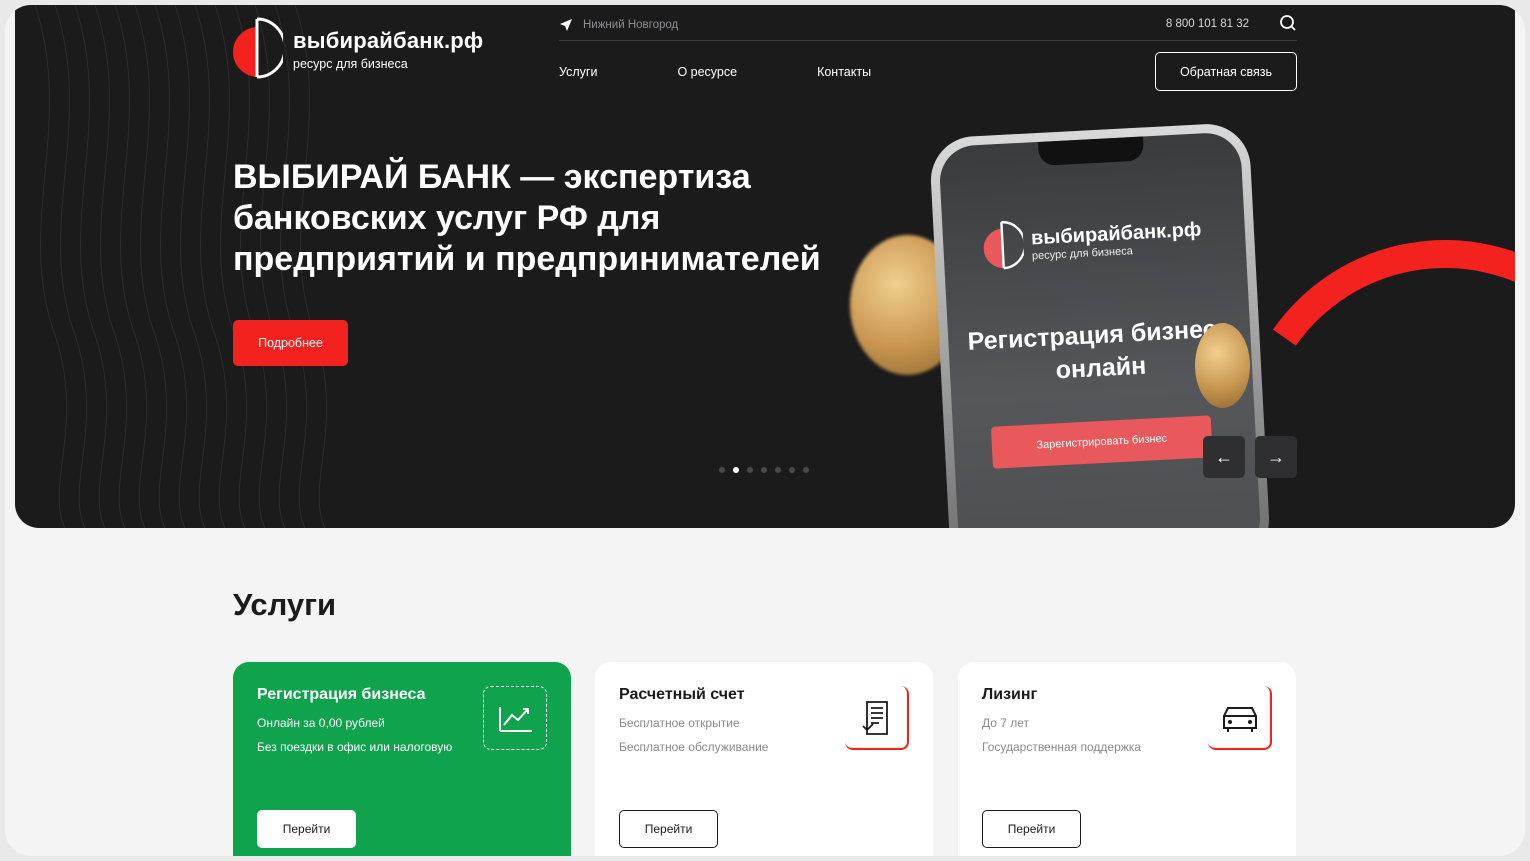 The image size is (1530, 861). Describe the element at coordinates (285, 604) in the screenshot. I see `services-title: Услуги` at that location.